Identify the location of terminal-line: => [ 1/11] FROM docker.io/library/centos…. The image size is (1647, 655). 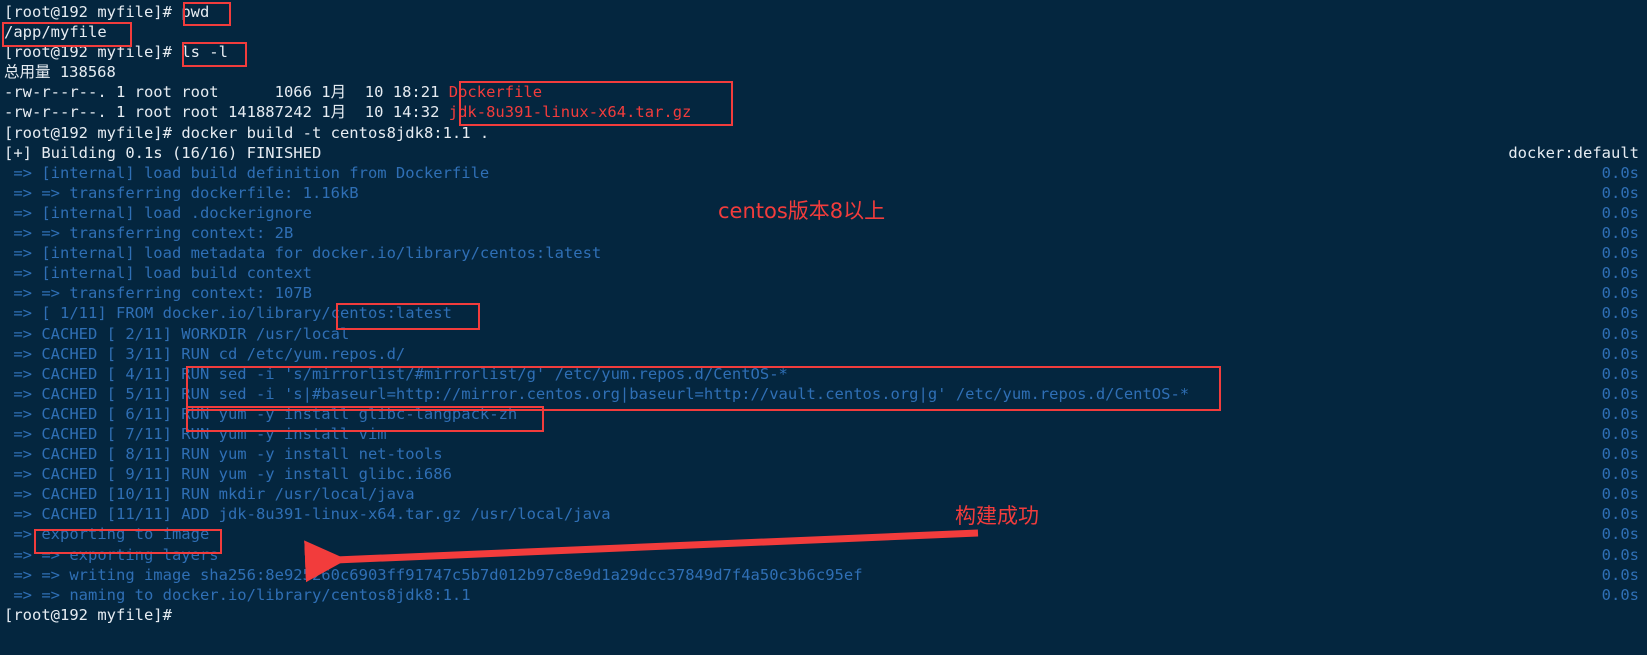
(823, 313).